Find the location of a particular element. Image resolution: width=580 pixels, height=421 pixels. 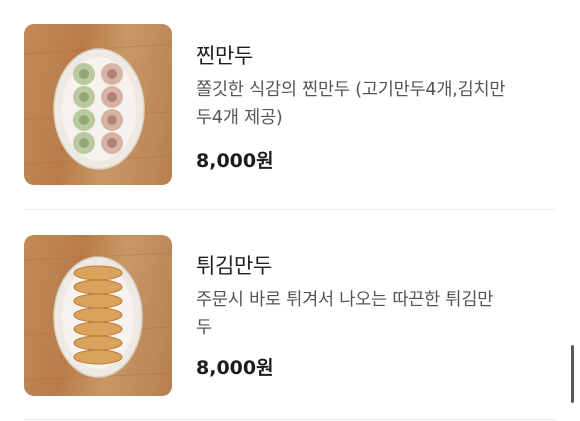

fried-dumplings-photo is located at coordinates (98, 315).